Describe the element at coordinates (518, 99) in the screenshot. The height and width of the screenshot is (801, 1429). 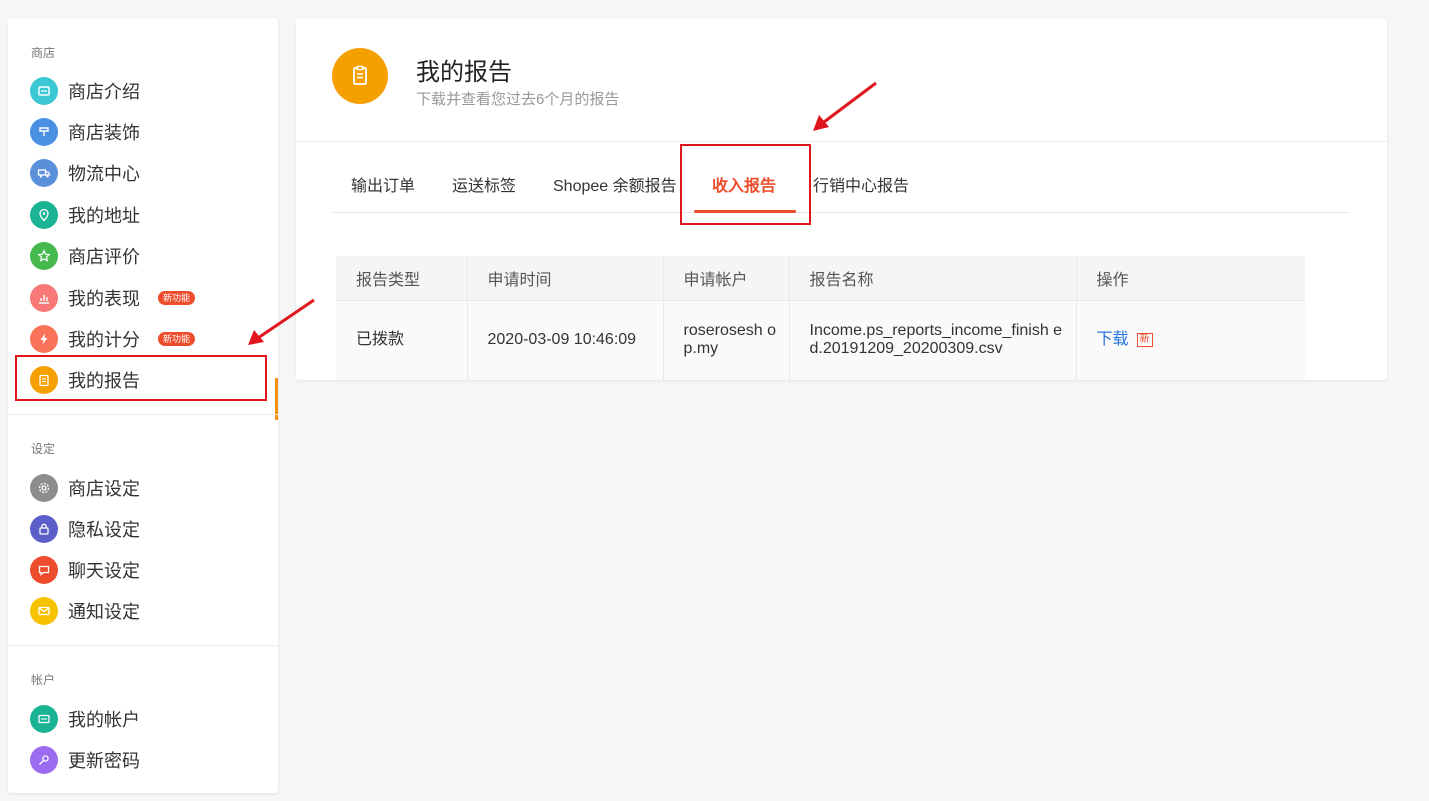
I see `page-subtitle: 下载并查看您过去6个月的报告` at that location.